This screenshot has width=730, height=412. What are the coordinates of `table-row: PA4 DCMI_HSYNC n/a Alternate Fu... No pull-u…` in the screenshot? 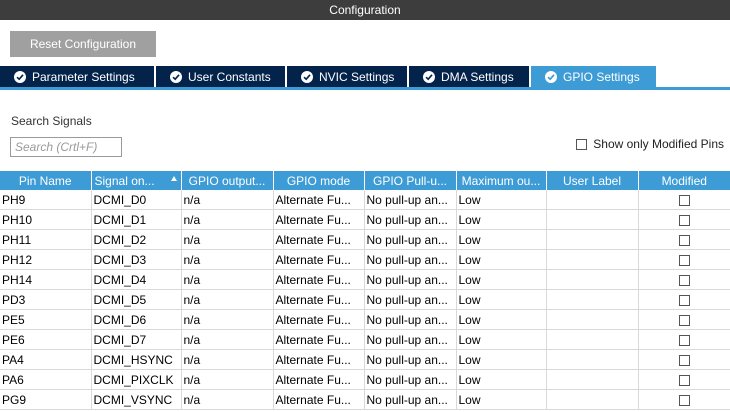 It's located at (365, 359).